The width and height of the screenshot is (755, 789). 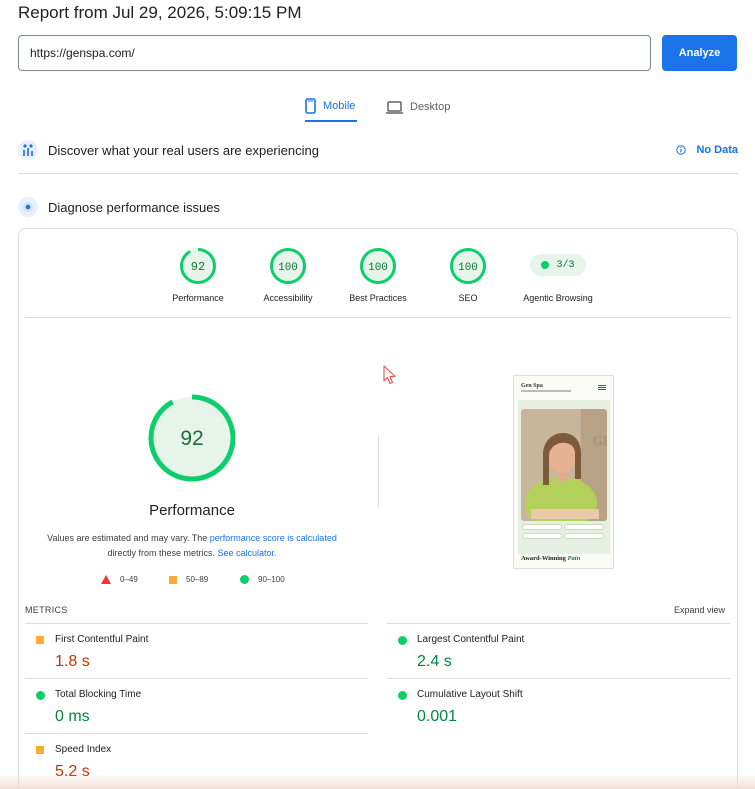 I want to click on metric-tbt: Total Blocking Time 0 ms, so click(x=196, y=705).